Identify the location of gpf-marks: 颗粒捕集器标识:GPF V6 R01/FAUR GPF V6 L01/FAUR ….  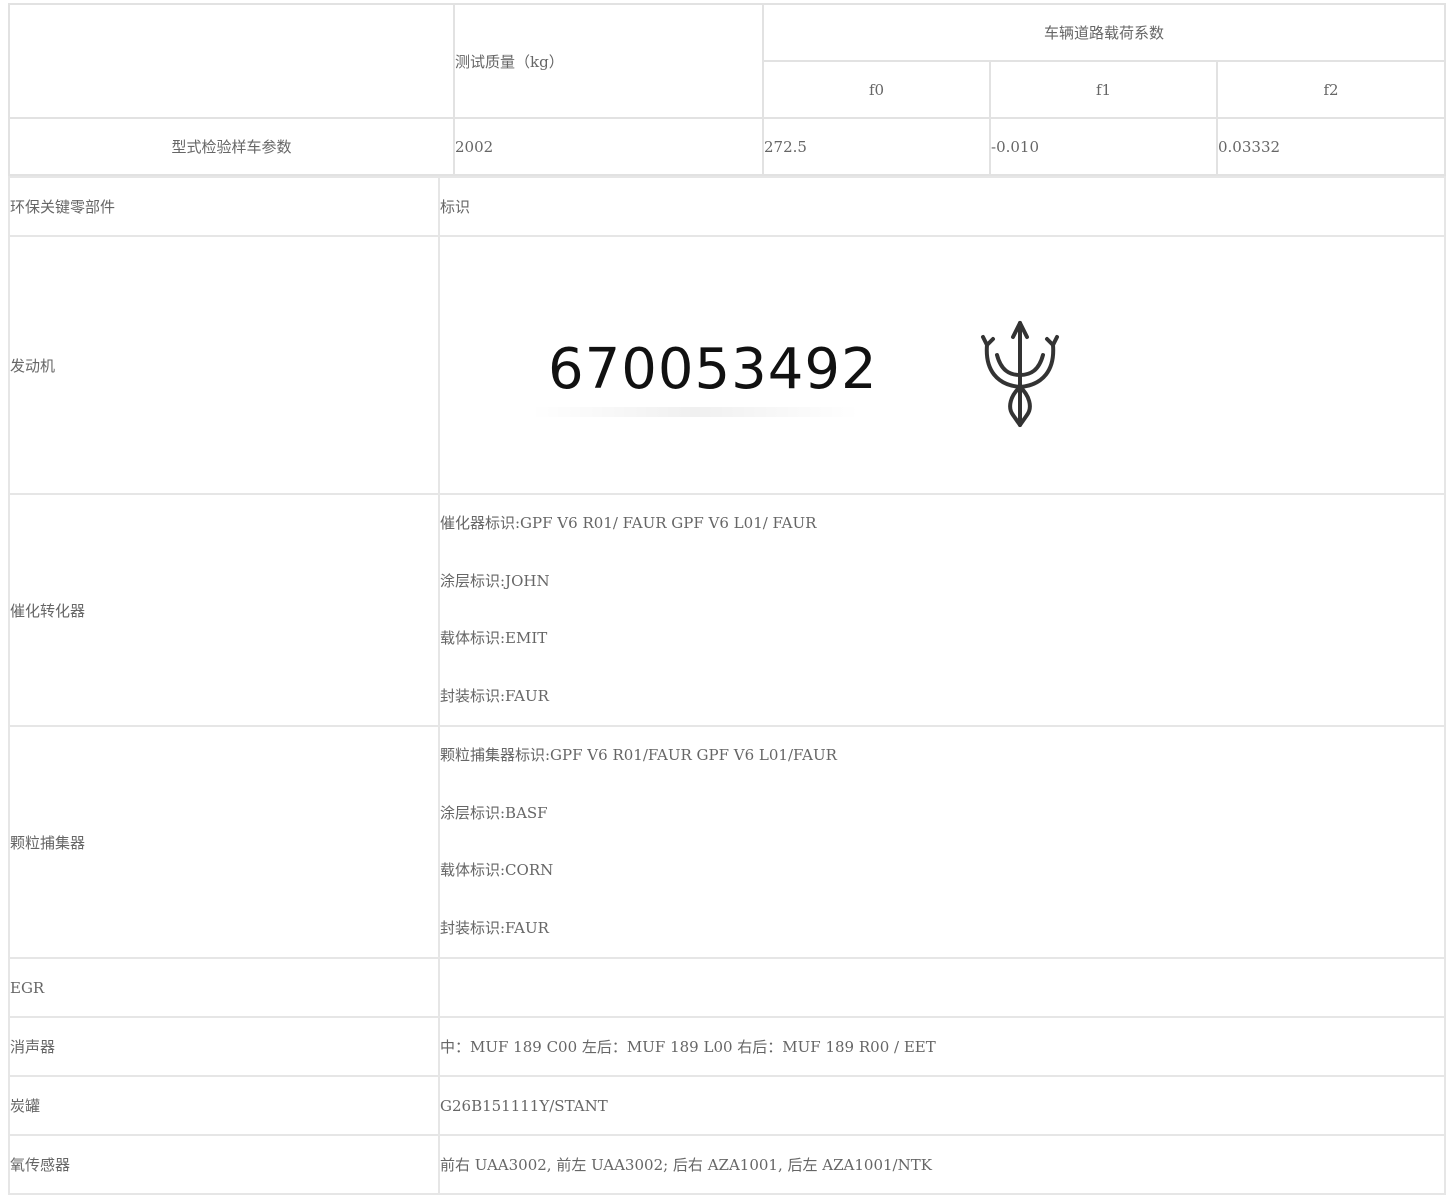
(942, 842).